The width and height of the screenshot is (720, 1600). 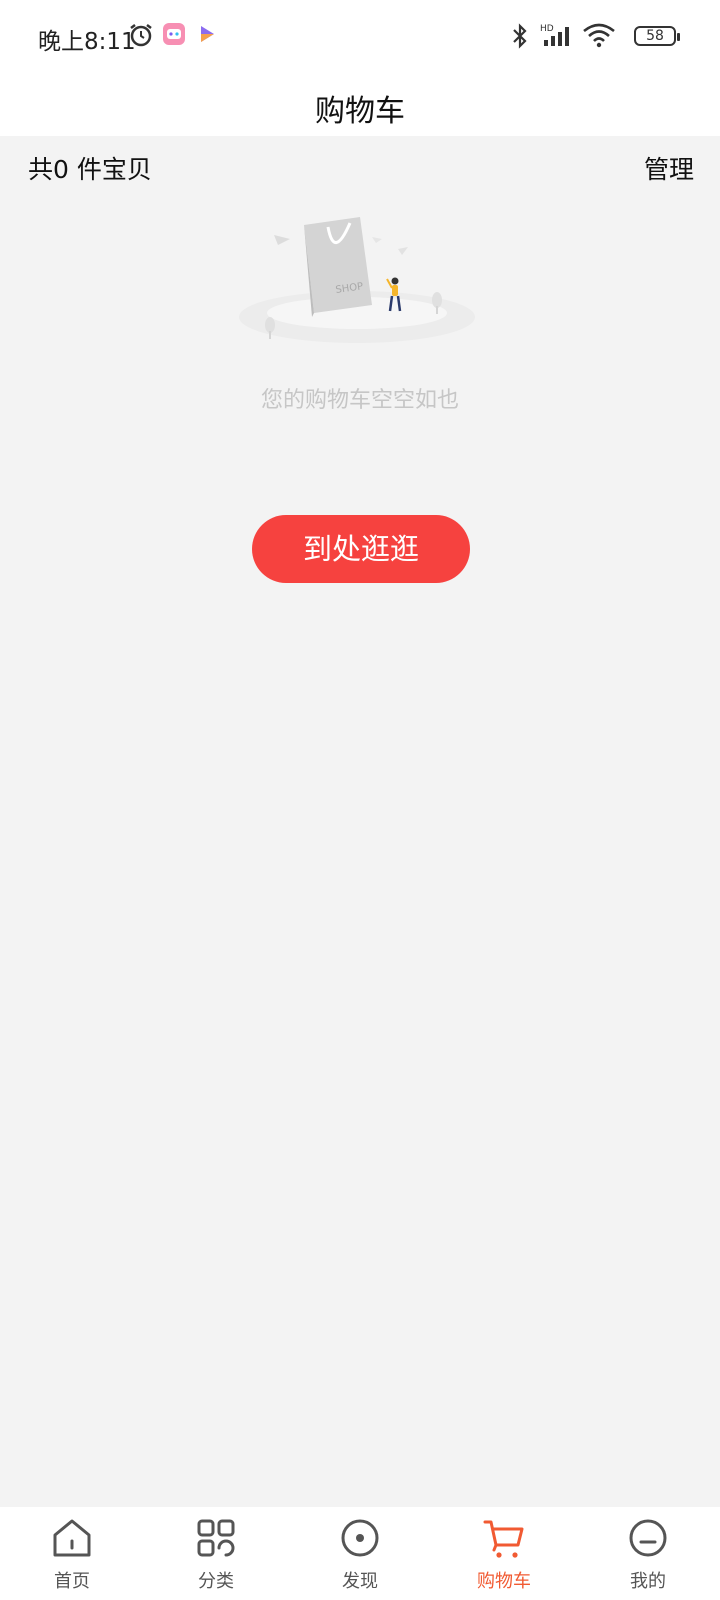 I want to click on tab-label-profile: 我的, so click(x=648, y=1581).